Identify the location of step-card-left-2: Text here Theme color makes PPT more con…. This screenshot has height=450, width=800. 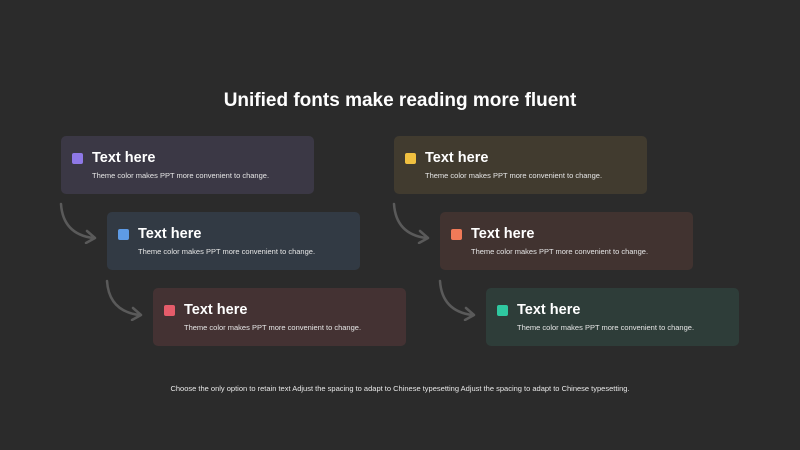
(233, 241).